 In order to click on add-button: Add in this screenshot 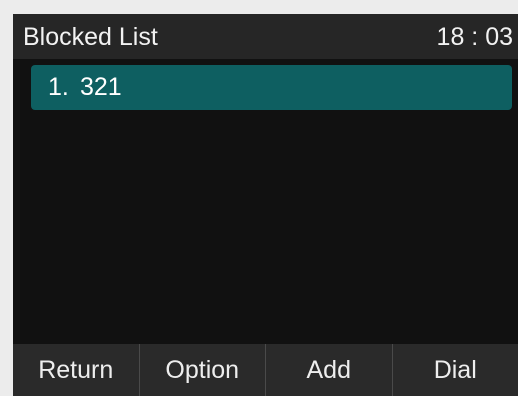, I will do `click(328, 370)`.